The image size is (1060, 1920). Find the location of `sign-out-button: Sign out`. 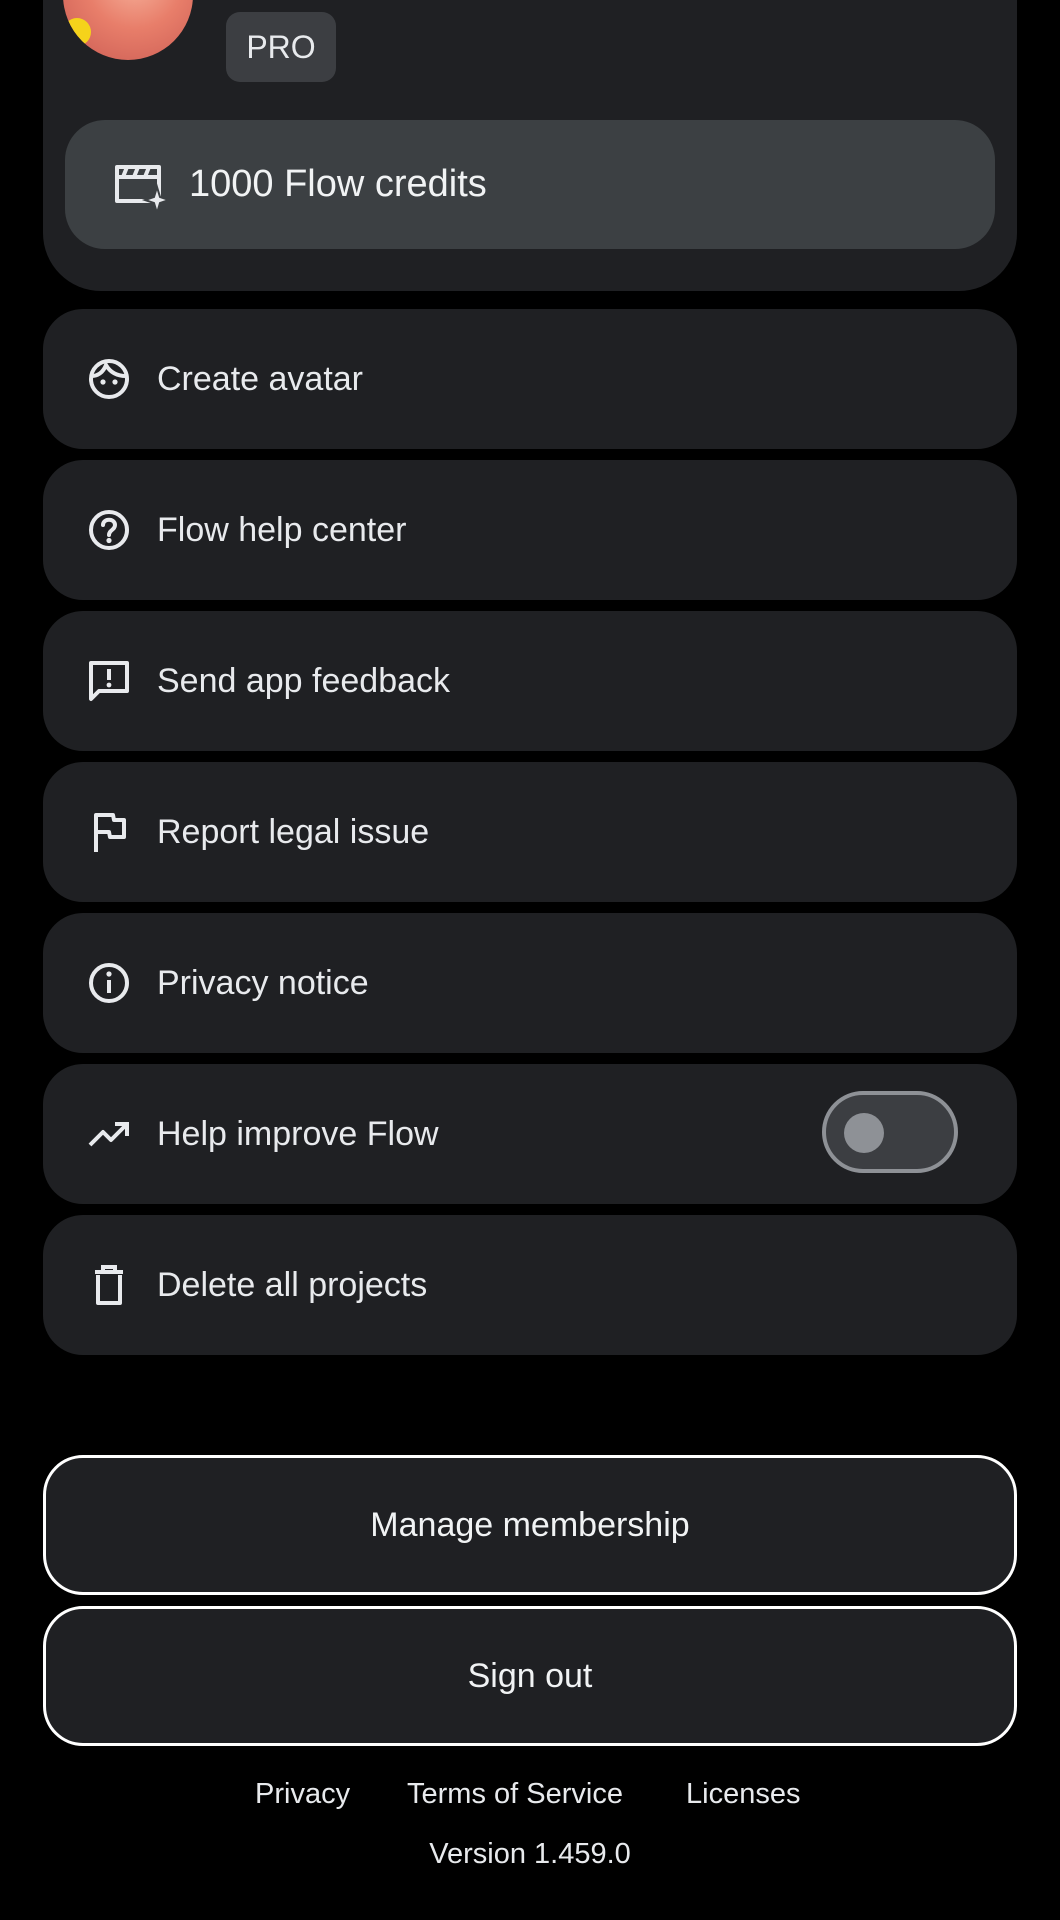

sign-out-button: Sign out is located at coordinates (530, 1676).